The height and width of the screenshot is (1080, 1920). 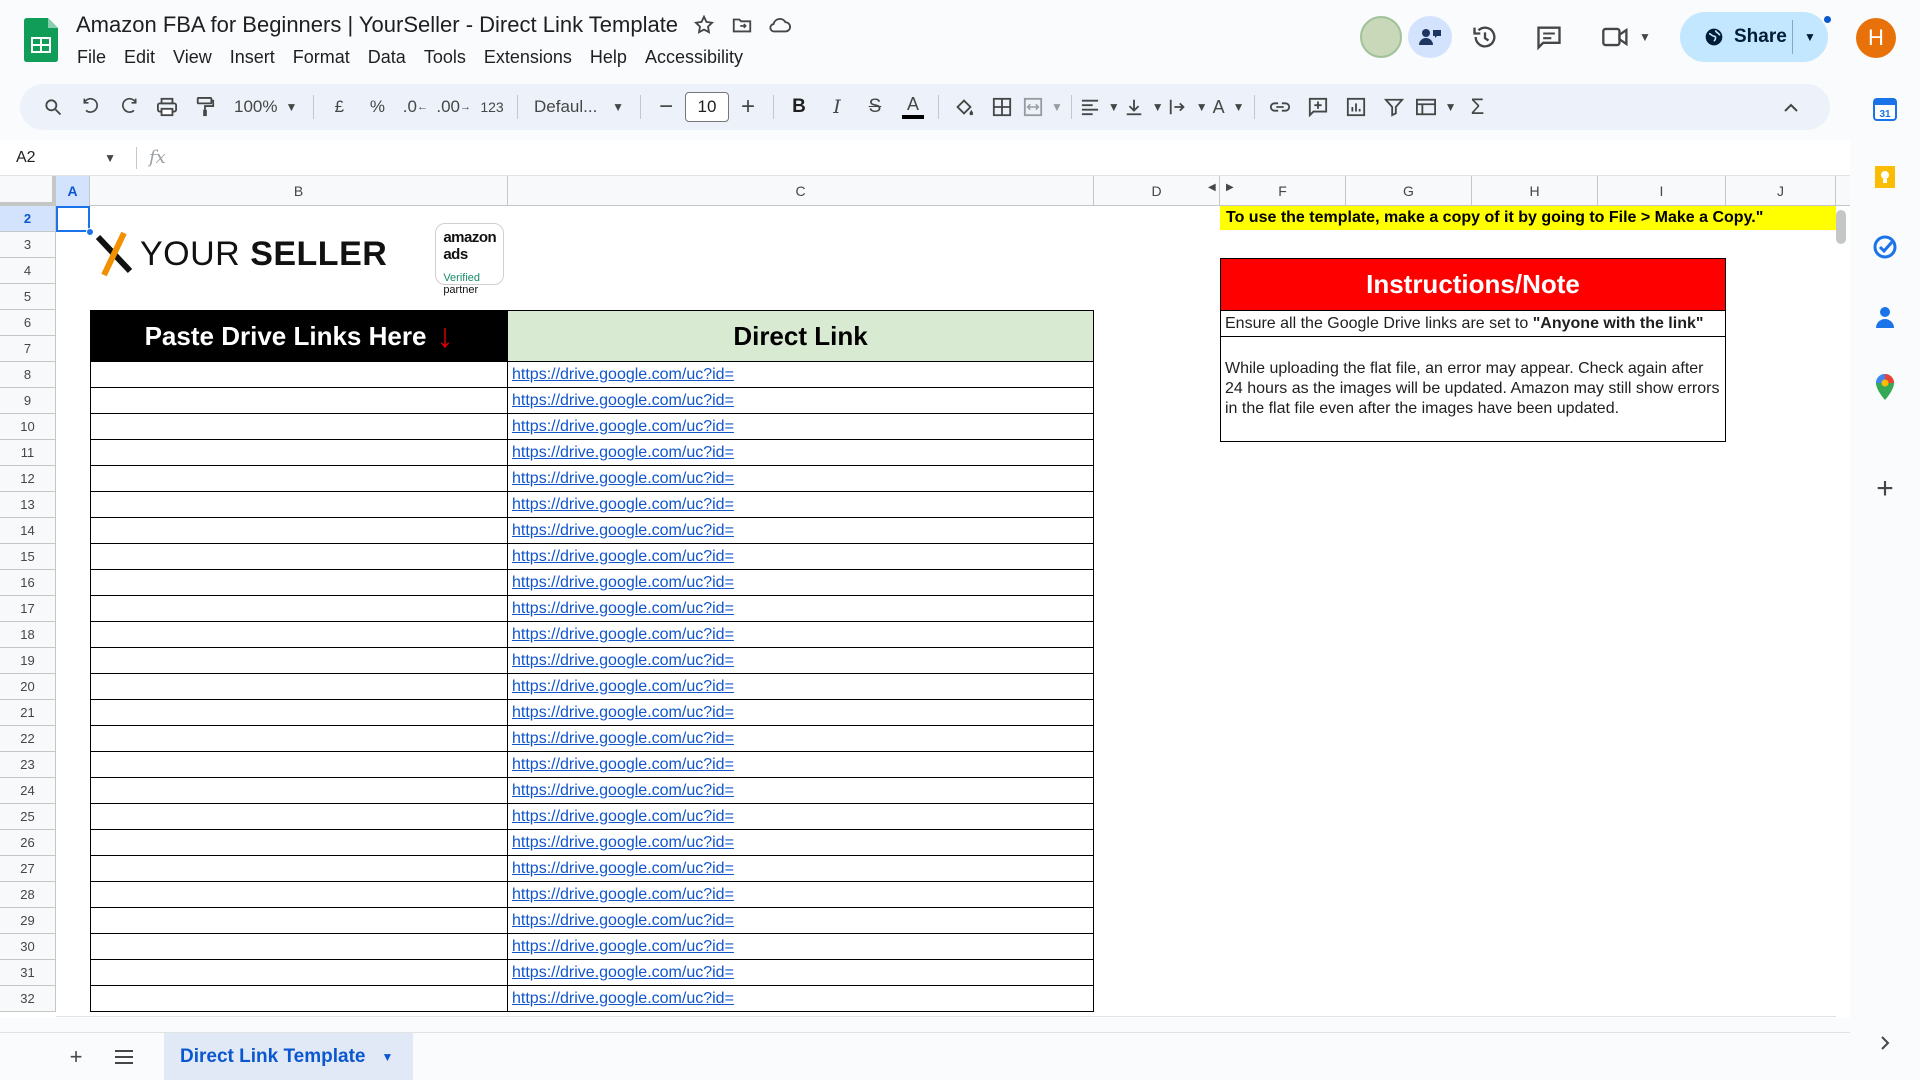 I want to click on row-header: 22, so click(x=28, y=739).